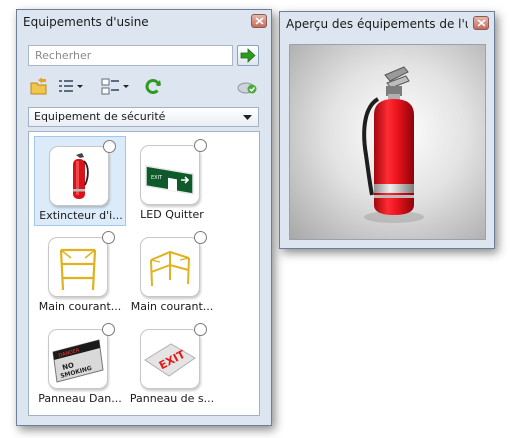  What do you see at coordinates (377, 24) in the screenshot?
I see `panel-title: Aperçu des équipements de l'usine` at bounding box center [377, 24].